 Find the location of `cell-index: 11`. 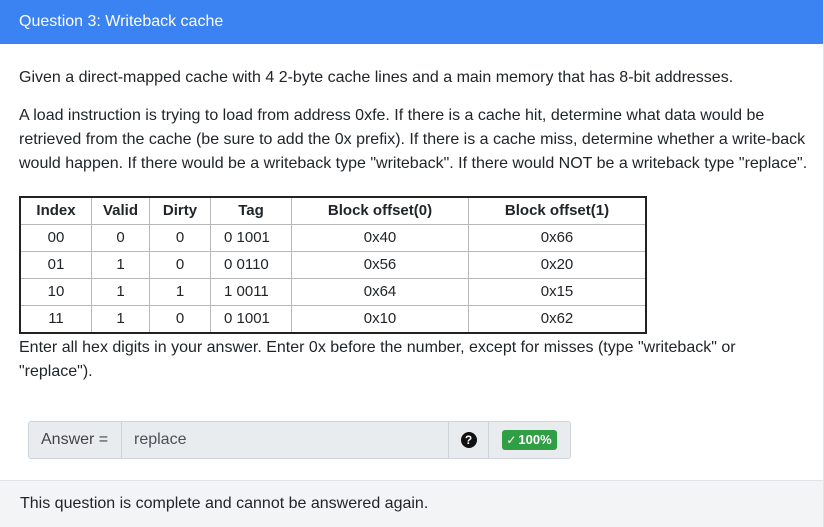

cell-index: 11 is located at coordinates (55, 319).